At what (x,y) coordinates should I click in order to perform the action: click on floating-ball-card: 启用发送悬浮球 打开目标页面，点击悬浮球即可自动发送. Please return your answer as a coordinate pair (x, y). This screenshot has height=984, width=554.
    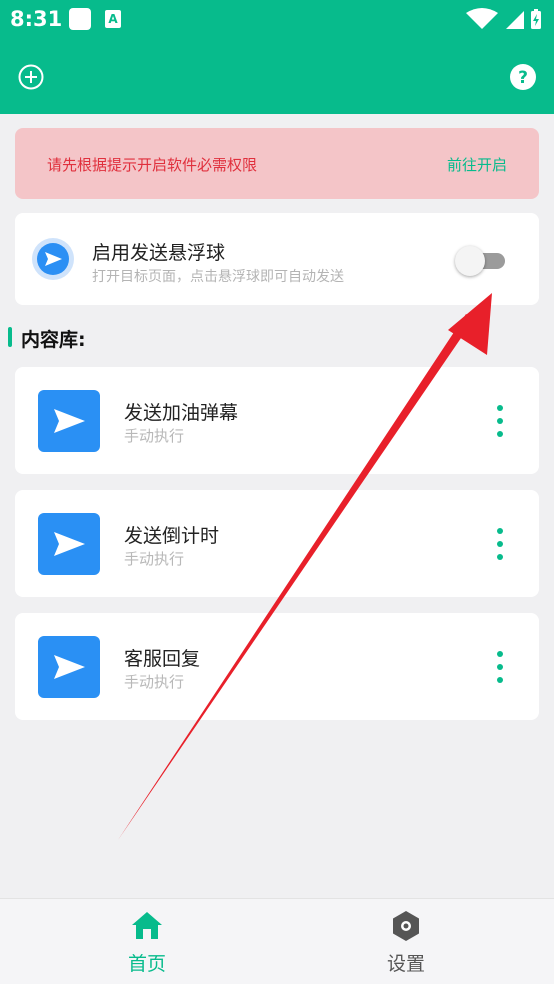
    Looking at the image, I should click on (277, 259).